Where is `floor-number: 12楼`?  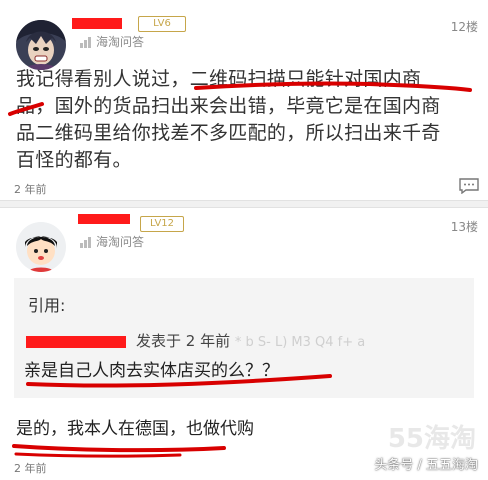 floor-number: 12楼 is located at coordinates (464, 27).